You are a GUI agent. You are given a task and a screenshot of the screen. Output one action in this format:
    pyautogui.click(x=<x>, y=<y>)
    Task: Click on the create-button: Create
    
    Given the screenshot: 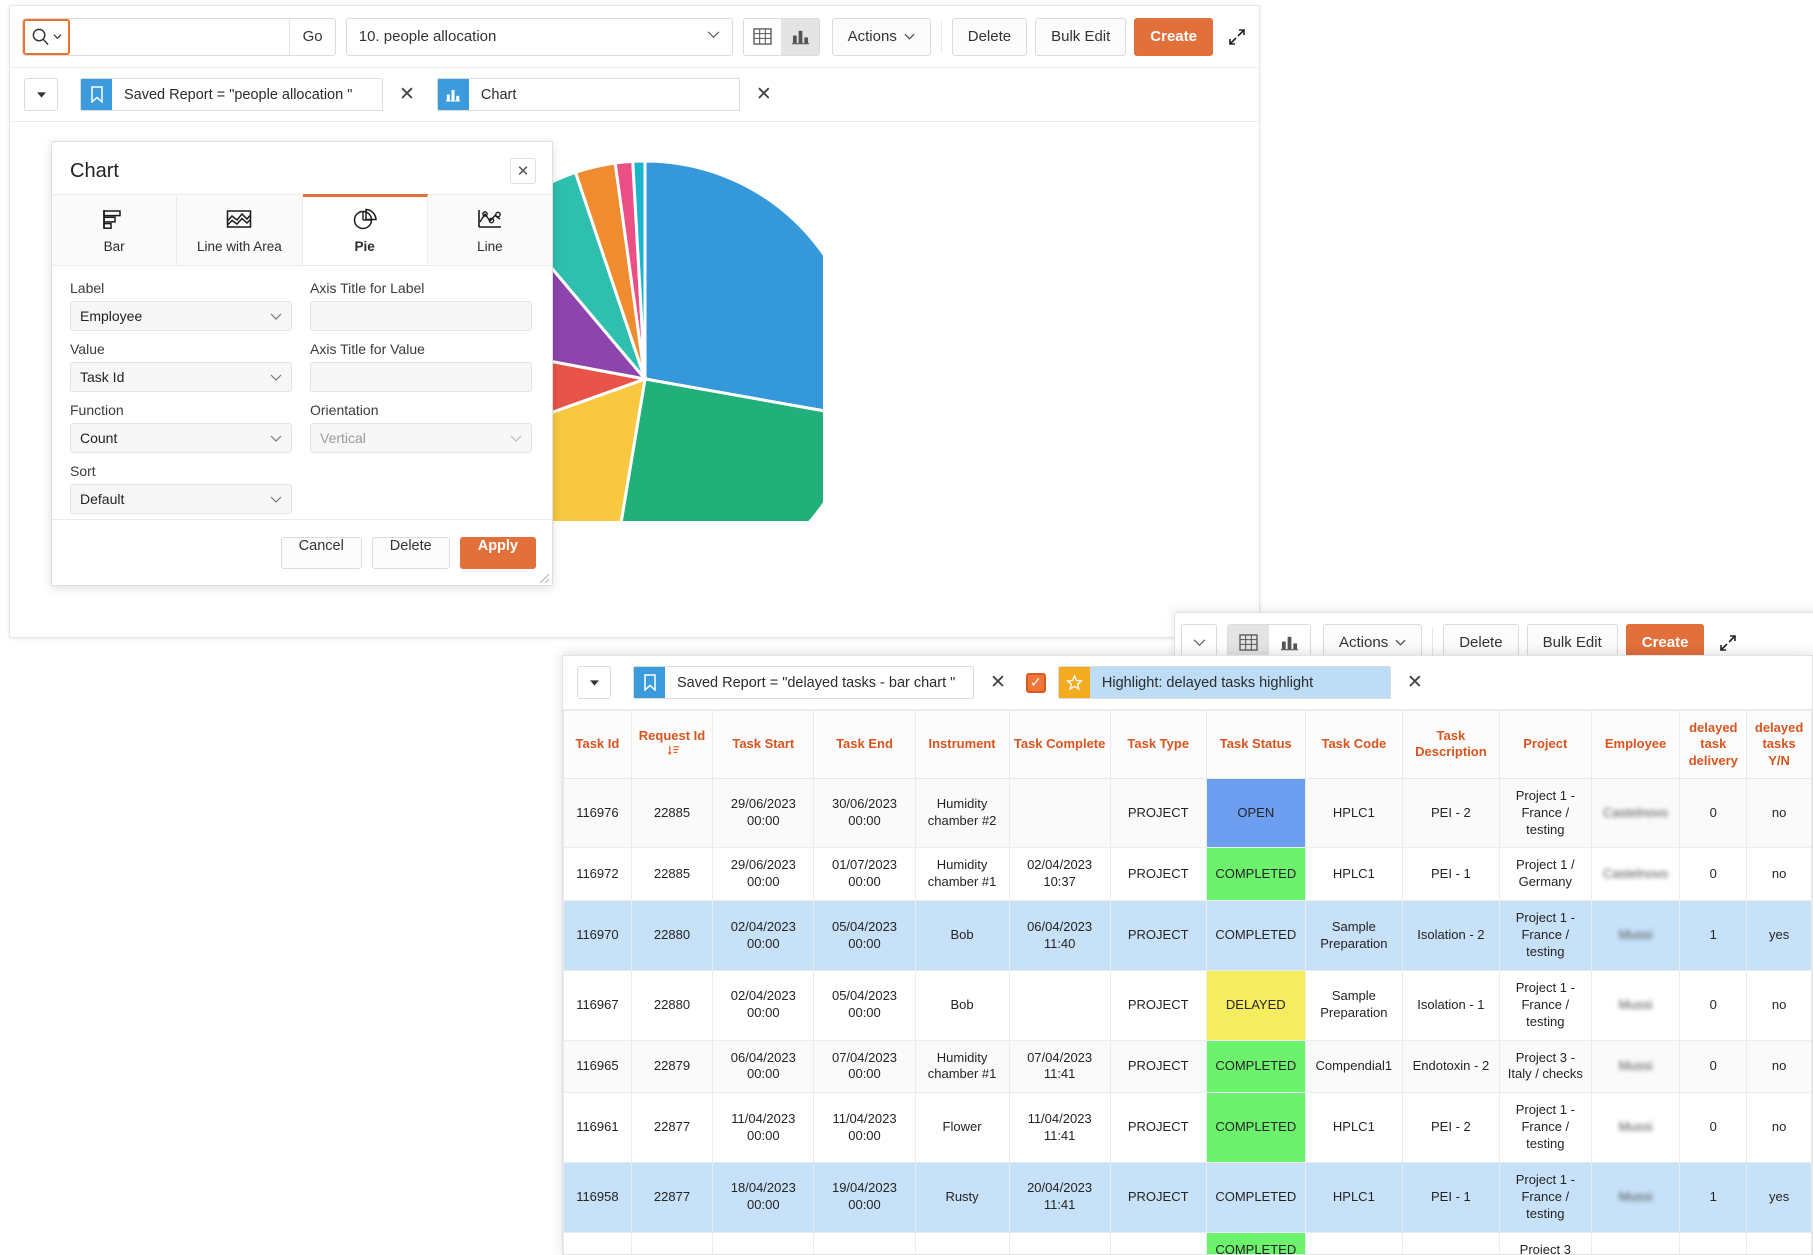 What is the action you would take?
    pyautogui.click(x=1173, y=36)
    